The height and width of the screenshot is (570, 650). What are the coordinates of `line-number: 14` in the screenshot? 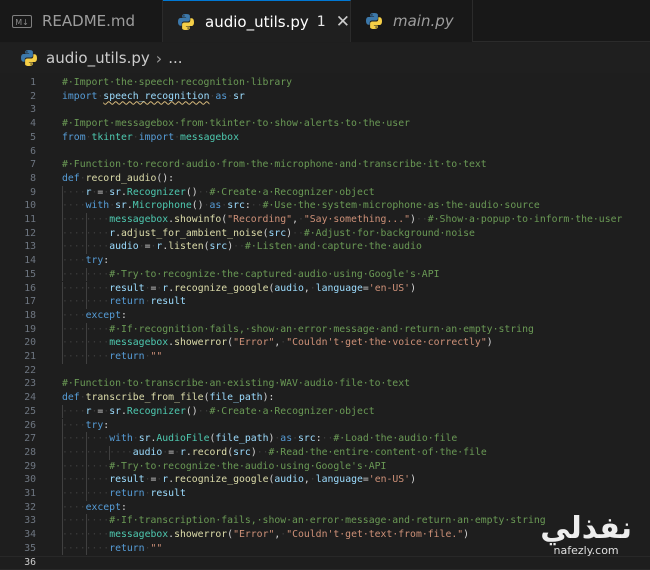 It's located at (30, 261).